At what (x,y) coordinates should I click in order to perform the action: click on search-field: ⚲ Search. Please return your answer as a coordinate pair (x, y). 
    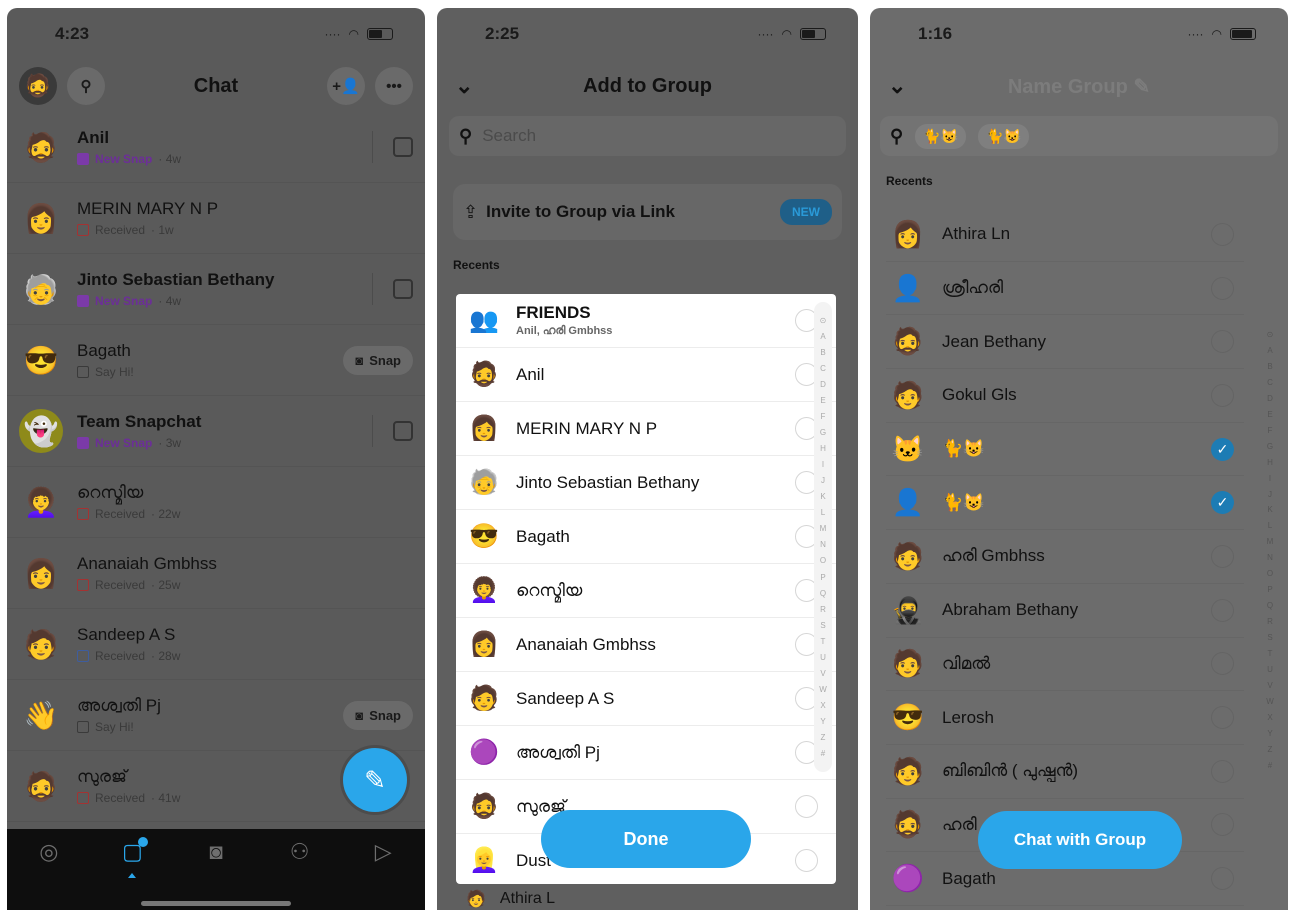
    Looking at the image, I should click on (647, 136).